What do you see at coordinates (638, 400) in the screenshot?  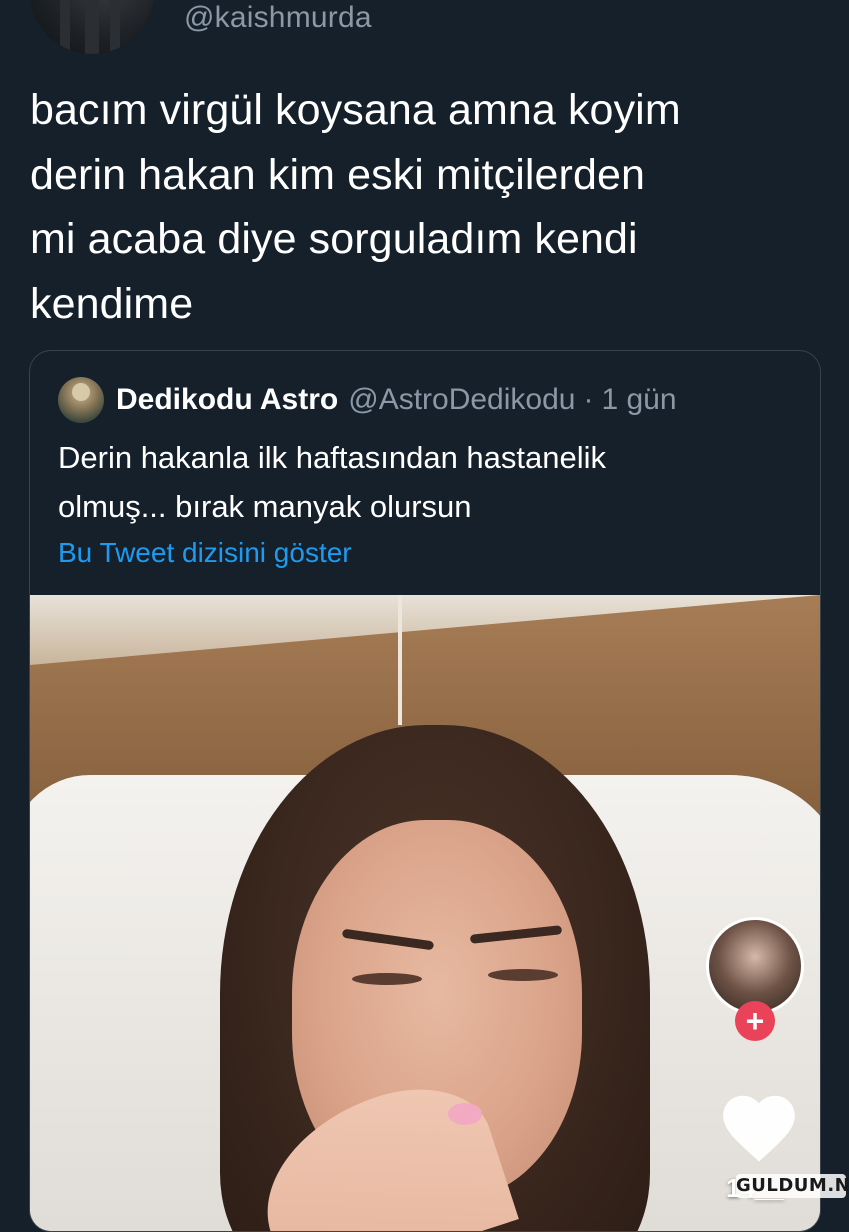 I see `quoted-tweet-time: 1 gün` at bounding box center [638, 400].